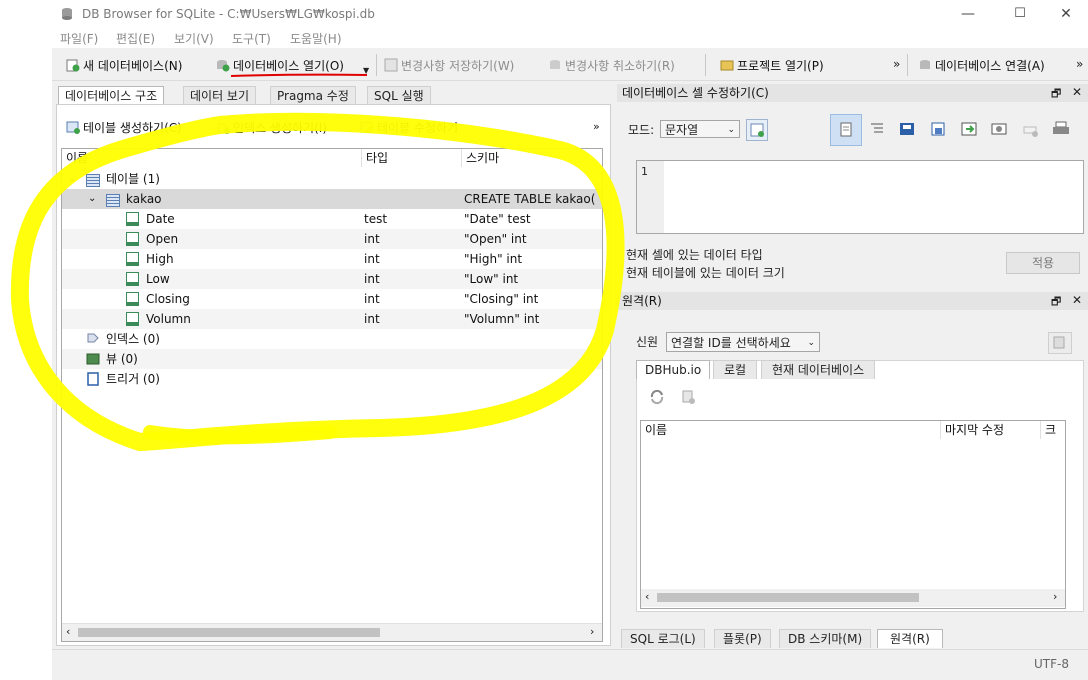 Image resolution: width=1088 pixels, height=680 pixels. What do you see at coordinates (1031, 130) in the screenshot?
I see `clear-icon` at bounding box center [1031, 130].